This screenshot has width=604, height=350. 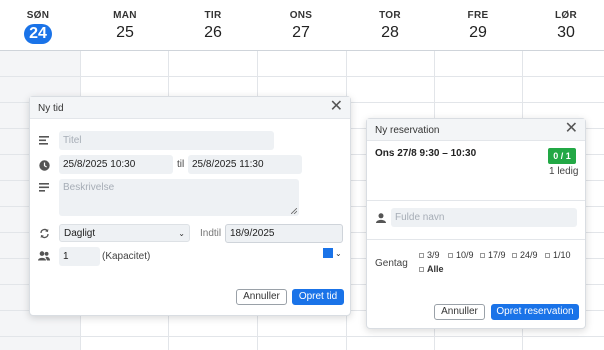 I want to click on capacity-badge: 0 / 1, so click(x=562, y=156).